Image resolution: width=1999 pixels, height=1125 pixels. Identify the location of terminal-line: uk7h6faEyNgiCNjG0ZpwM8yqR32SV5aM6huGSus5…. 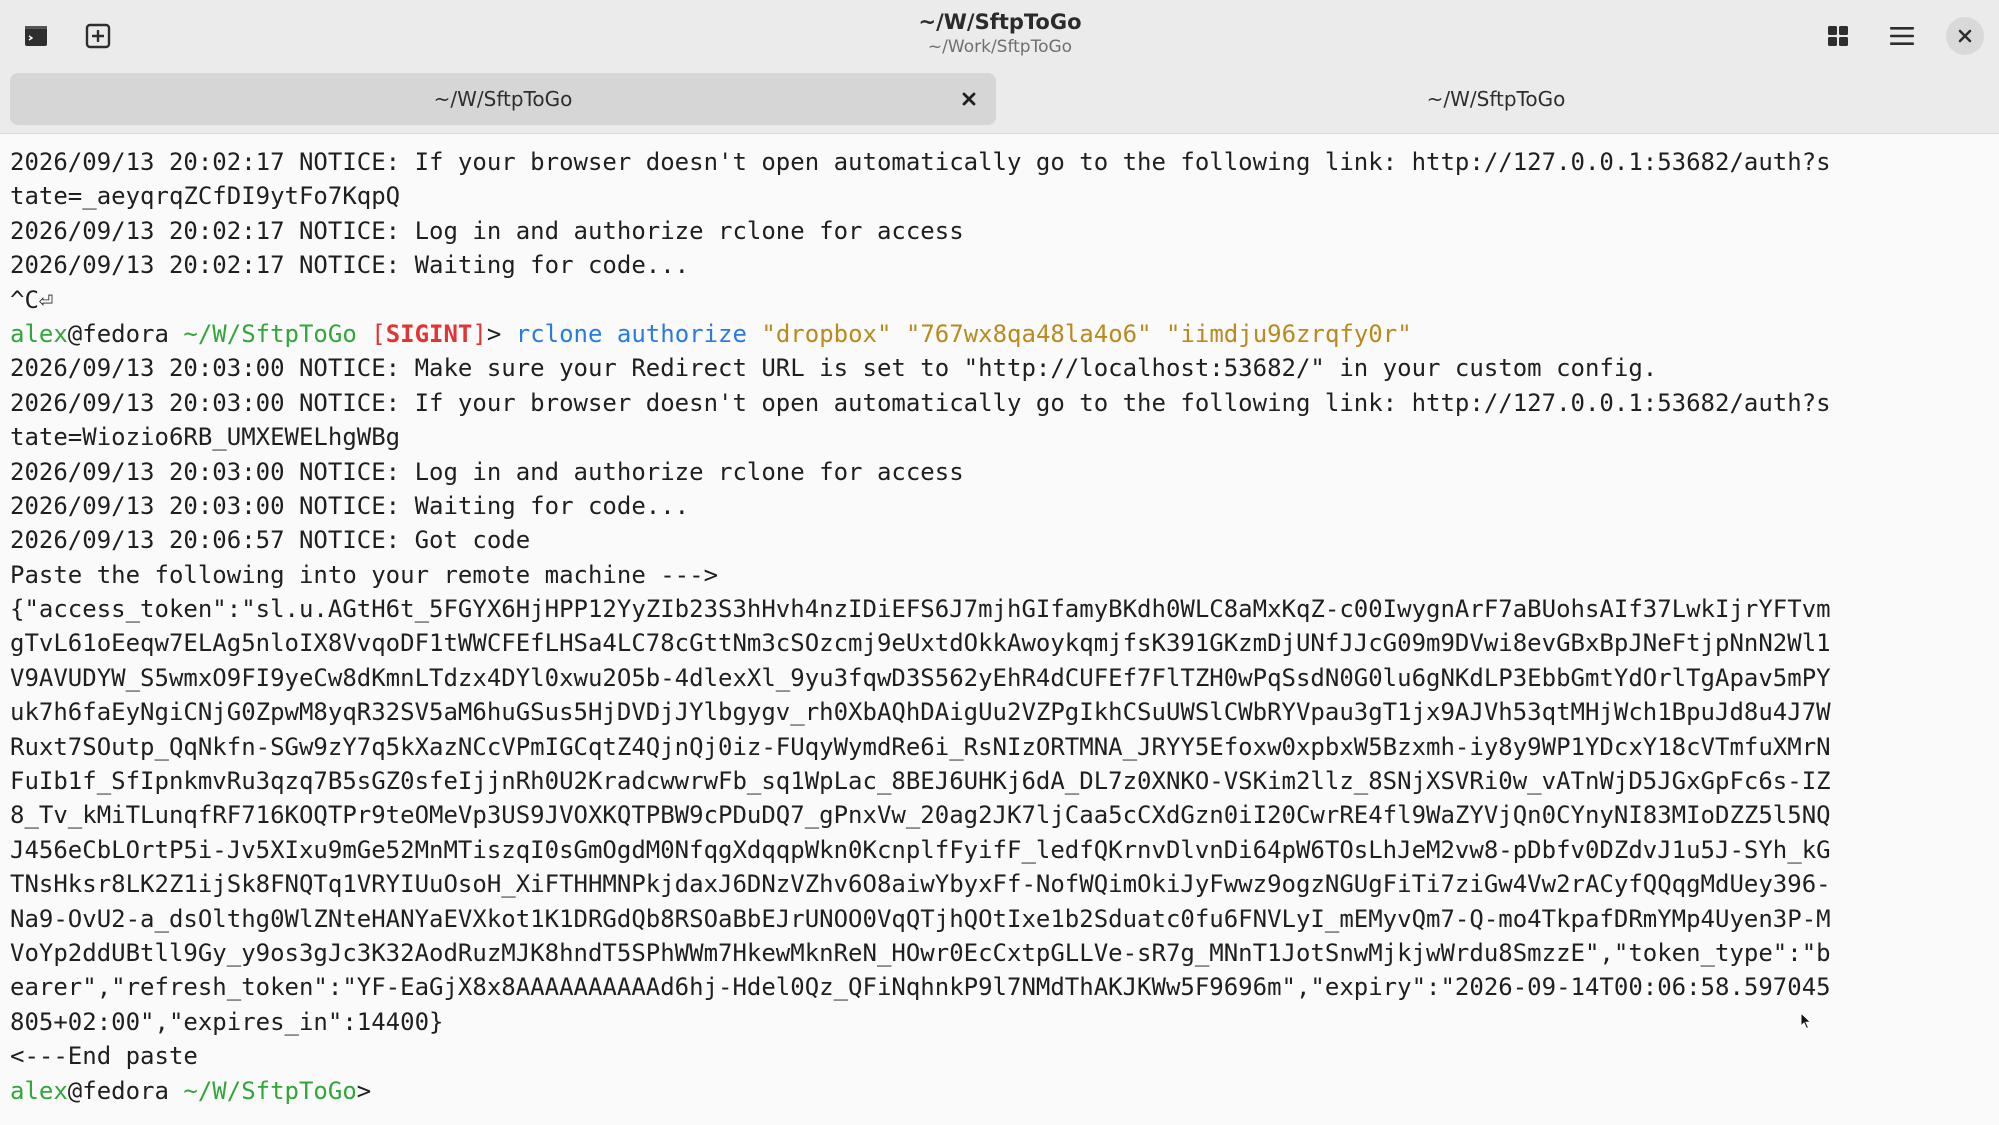
(920, 712).